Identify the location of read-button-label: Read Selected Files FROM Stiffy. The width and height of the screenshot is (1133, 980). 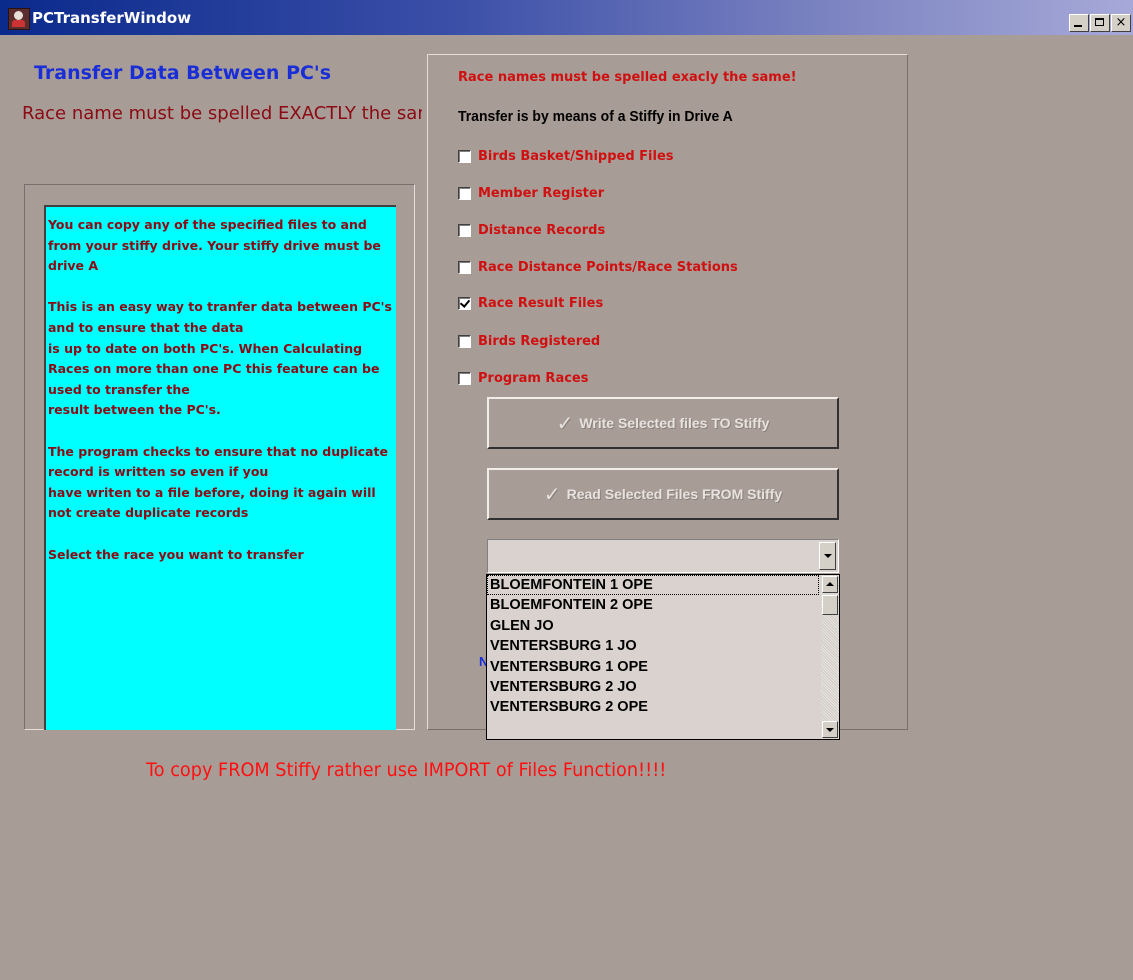
(674, 494).